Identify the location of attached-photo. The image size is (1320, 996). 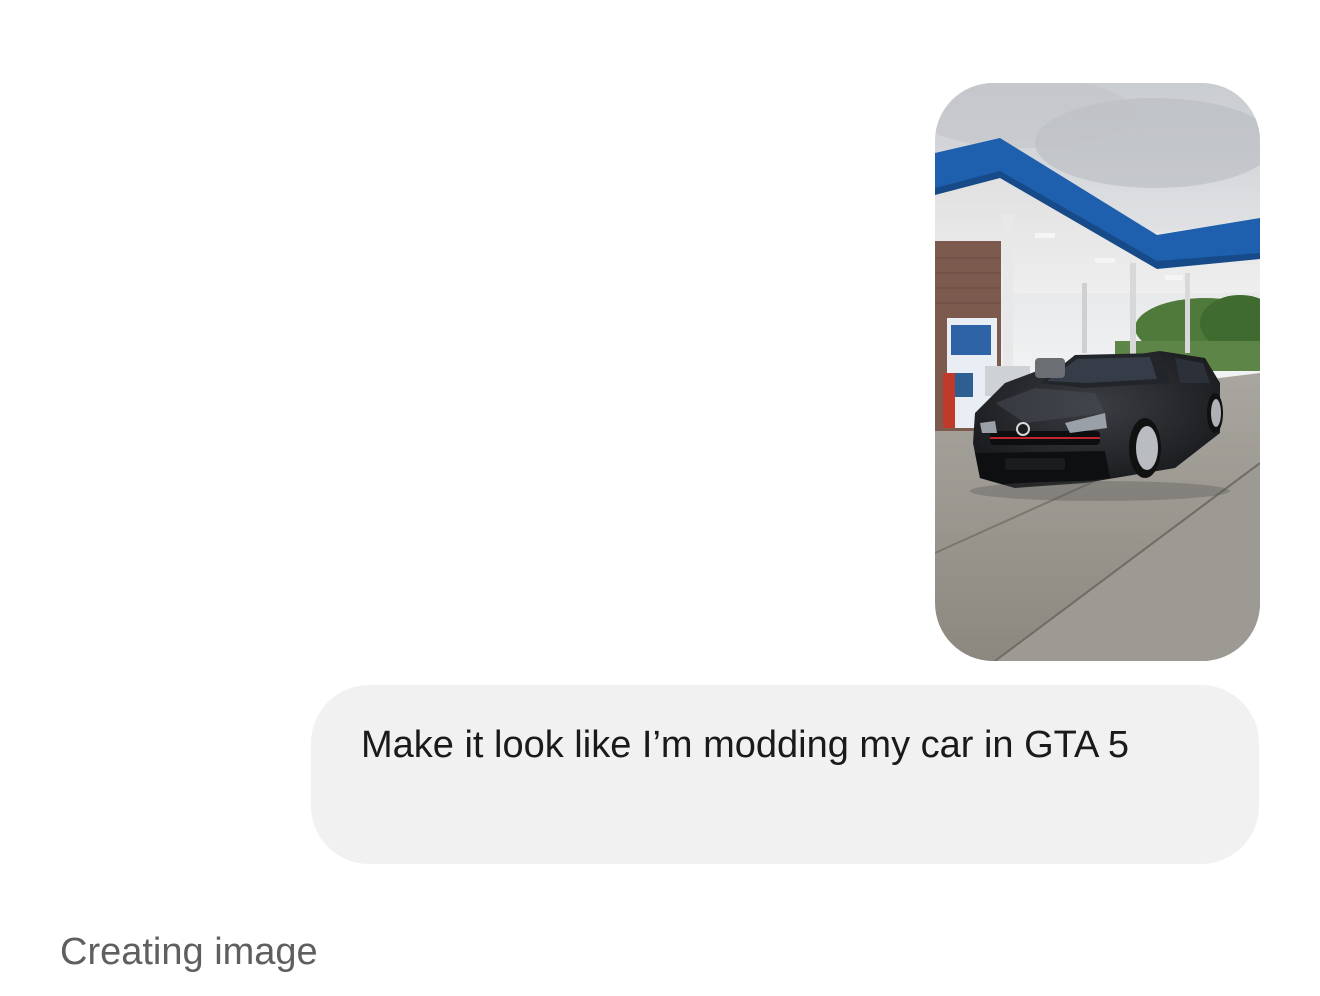
(1097, 372).